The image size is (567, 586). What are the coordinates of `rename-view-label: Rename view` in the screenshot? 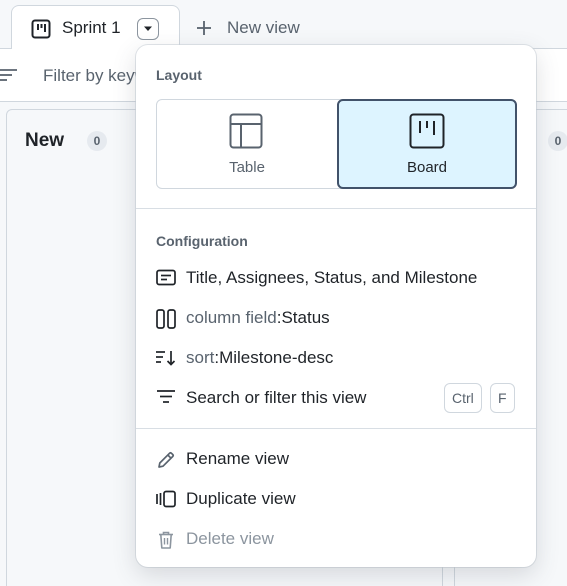 It's located at (237, 458).